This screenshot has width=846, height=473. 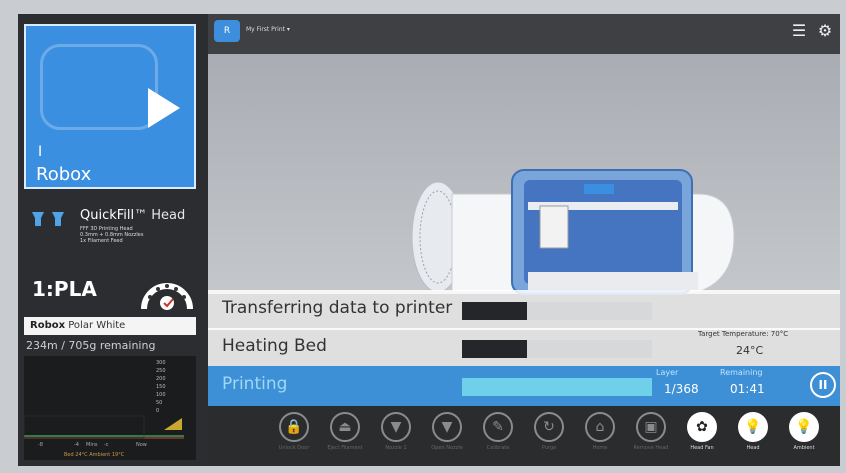 I want to click on head-title: QuickFill™ Head, so click(x=132, y=215).